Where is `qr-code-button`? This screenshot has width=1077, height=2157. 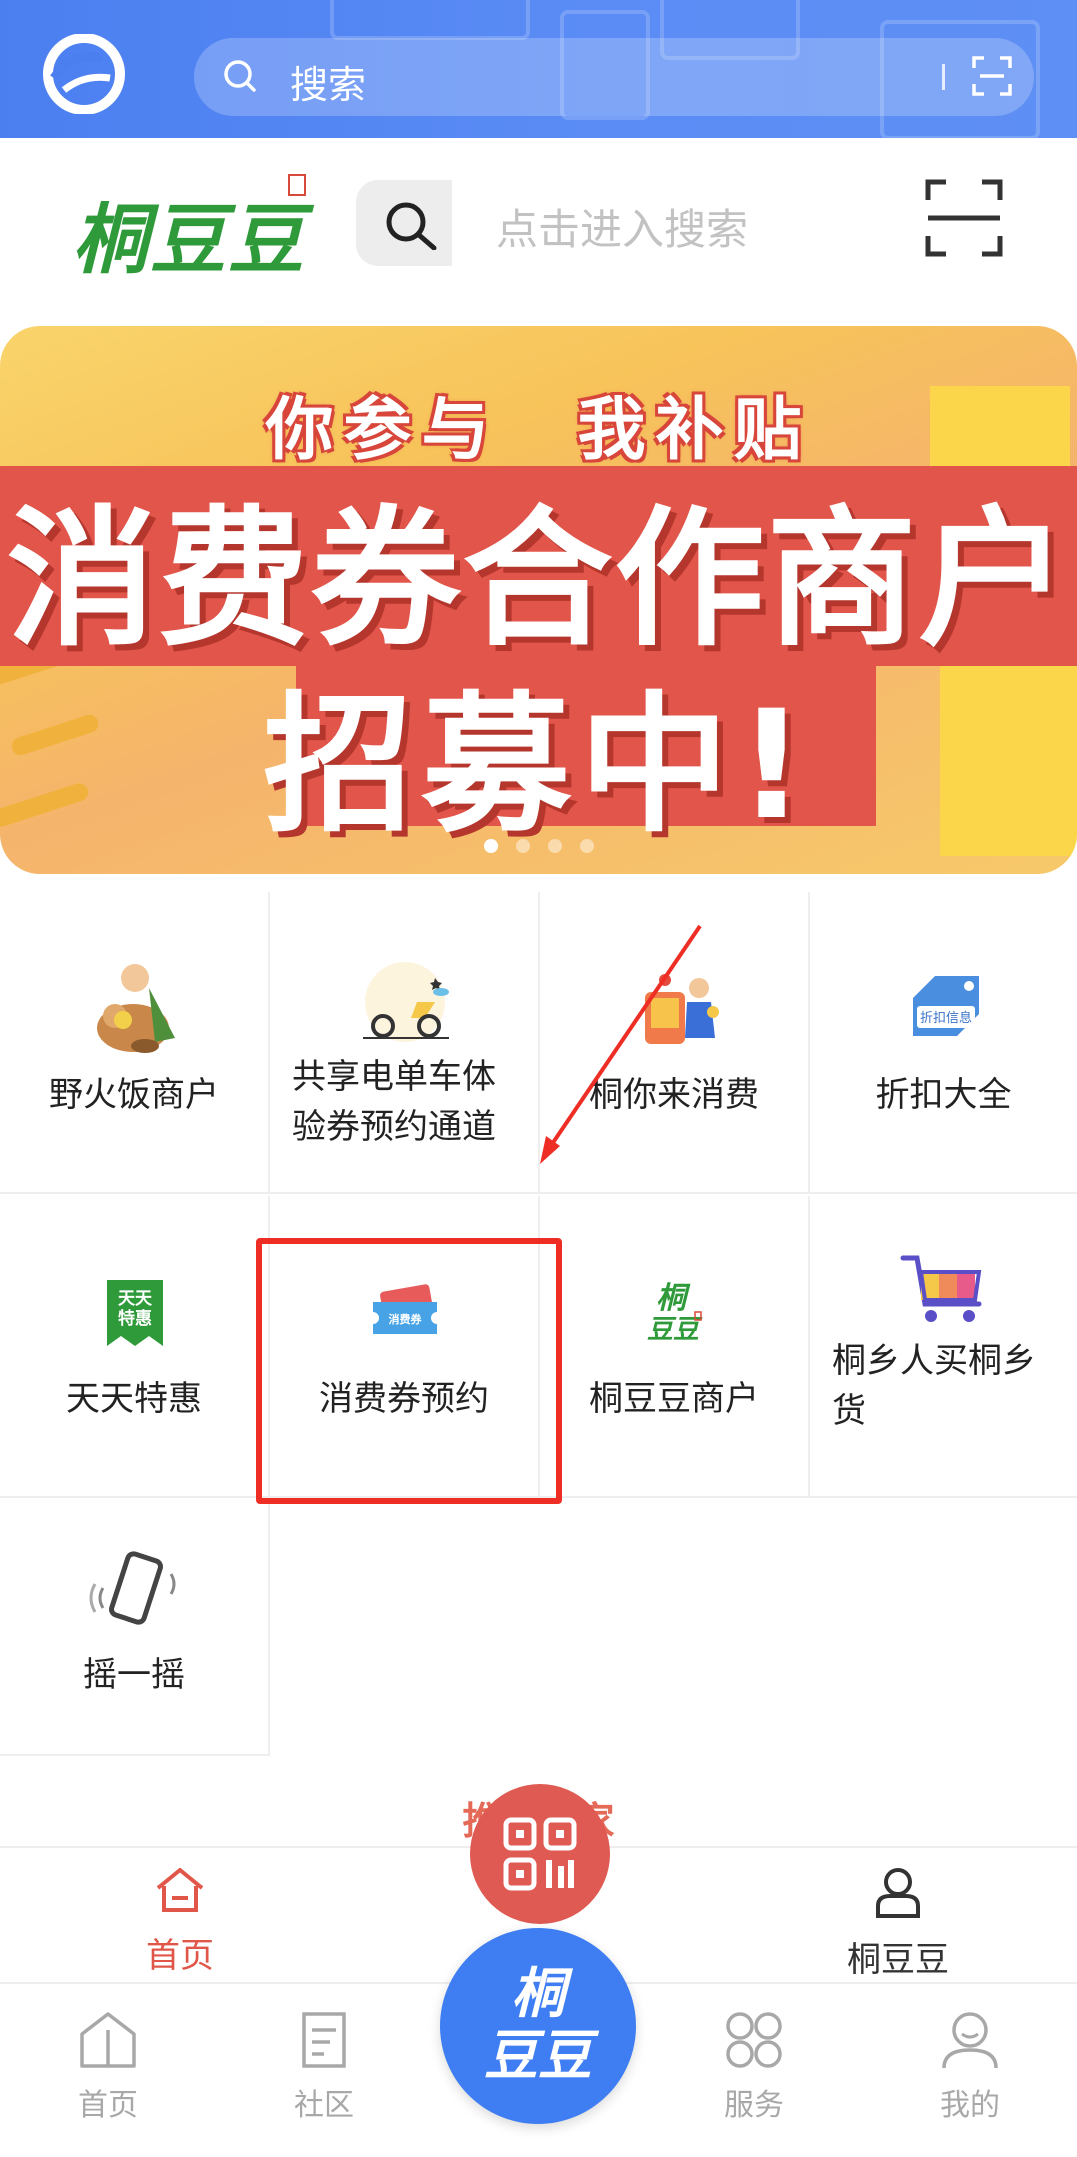 qr-code-button is located at coordinates (540, 1854).